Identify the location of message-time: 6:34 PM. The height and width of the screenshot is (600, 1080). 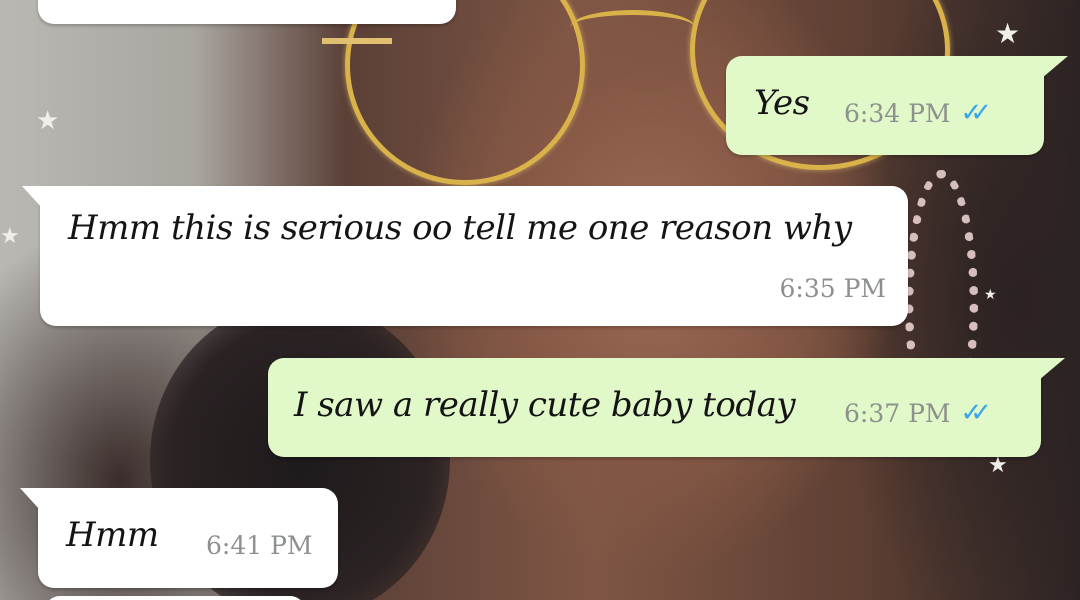
(897, 113).